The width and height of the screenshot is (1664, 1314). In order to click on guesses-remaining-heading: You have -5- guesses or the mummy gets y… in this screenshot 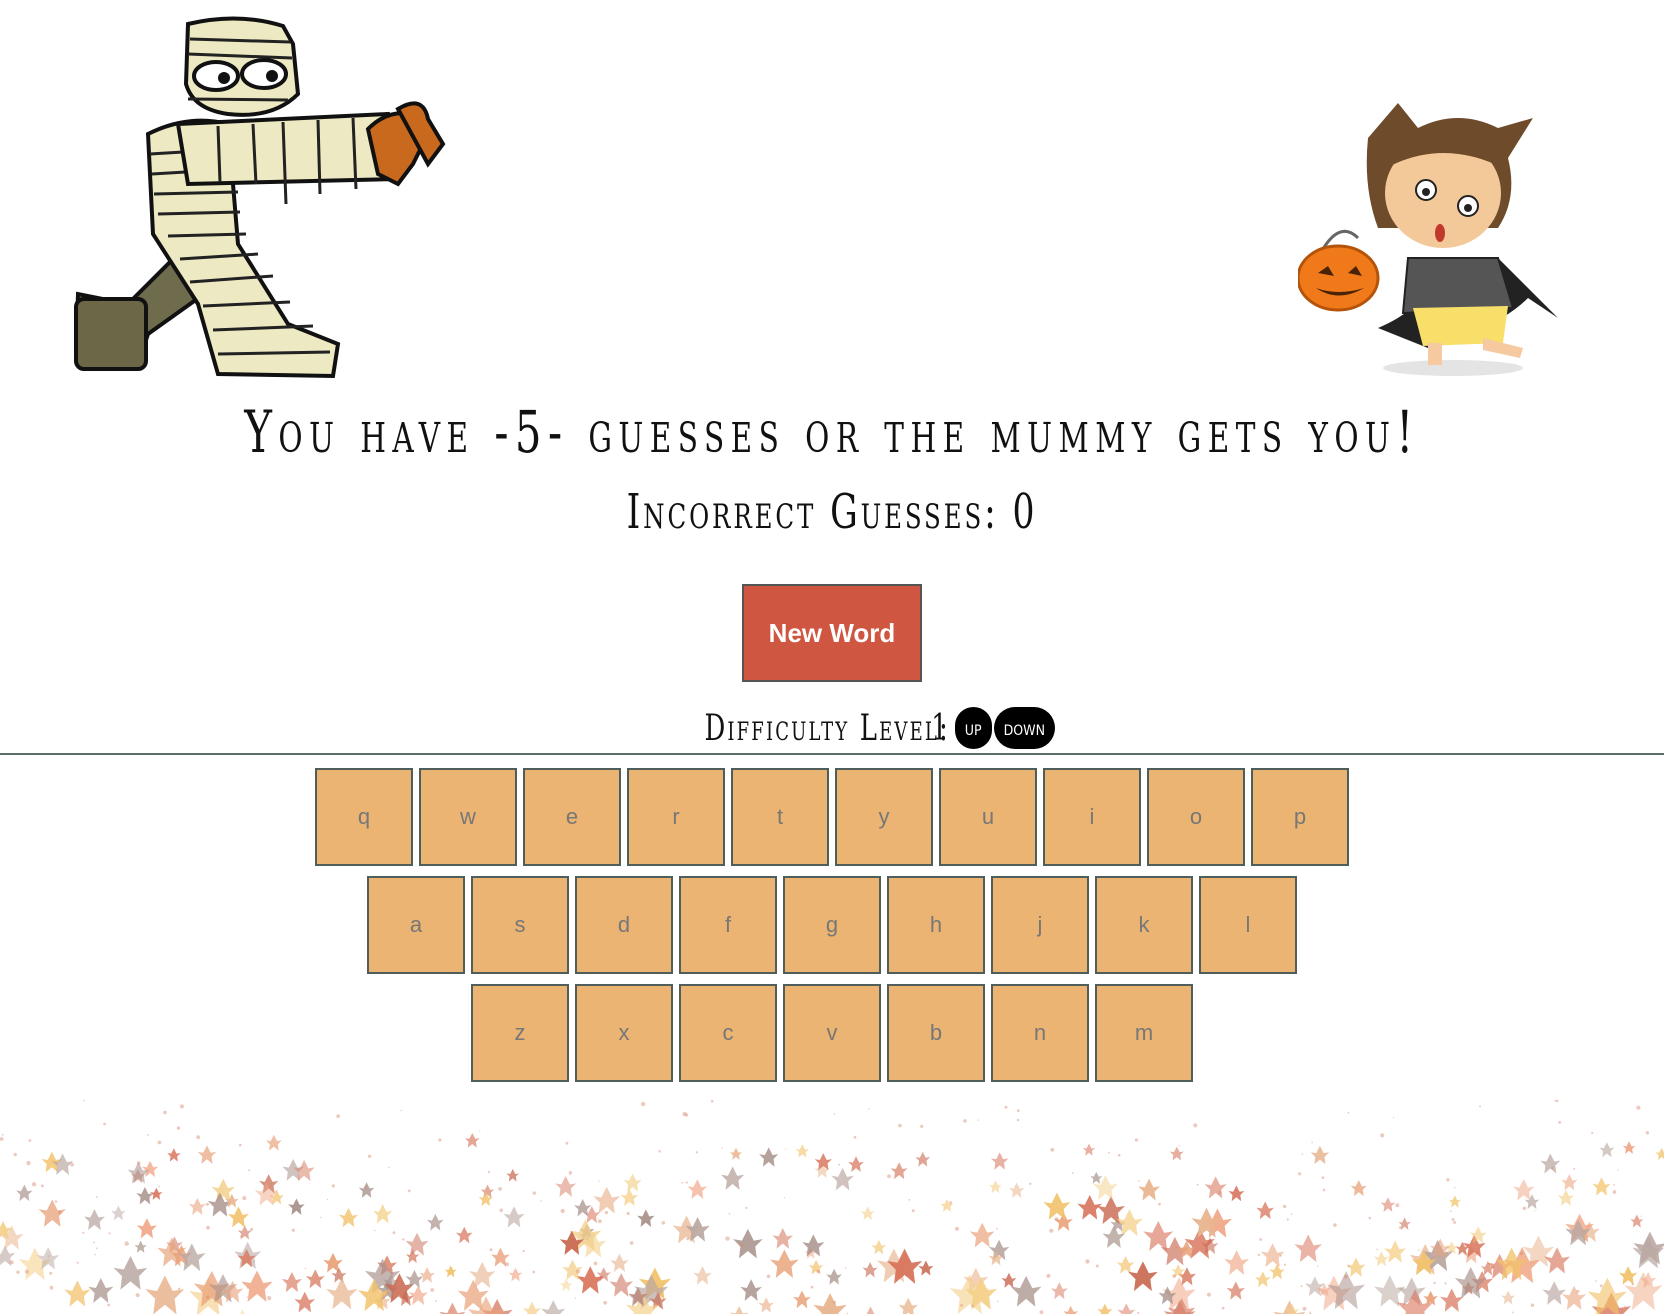, I will do `click(832, 432)`.